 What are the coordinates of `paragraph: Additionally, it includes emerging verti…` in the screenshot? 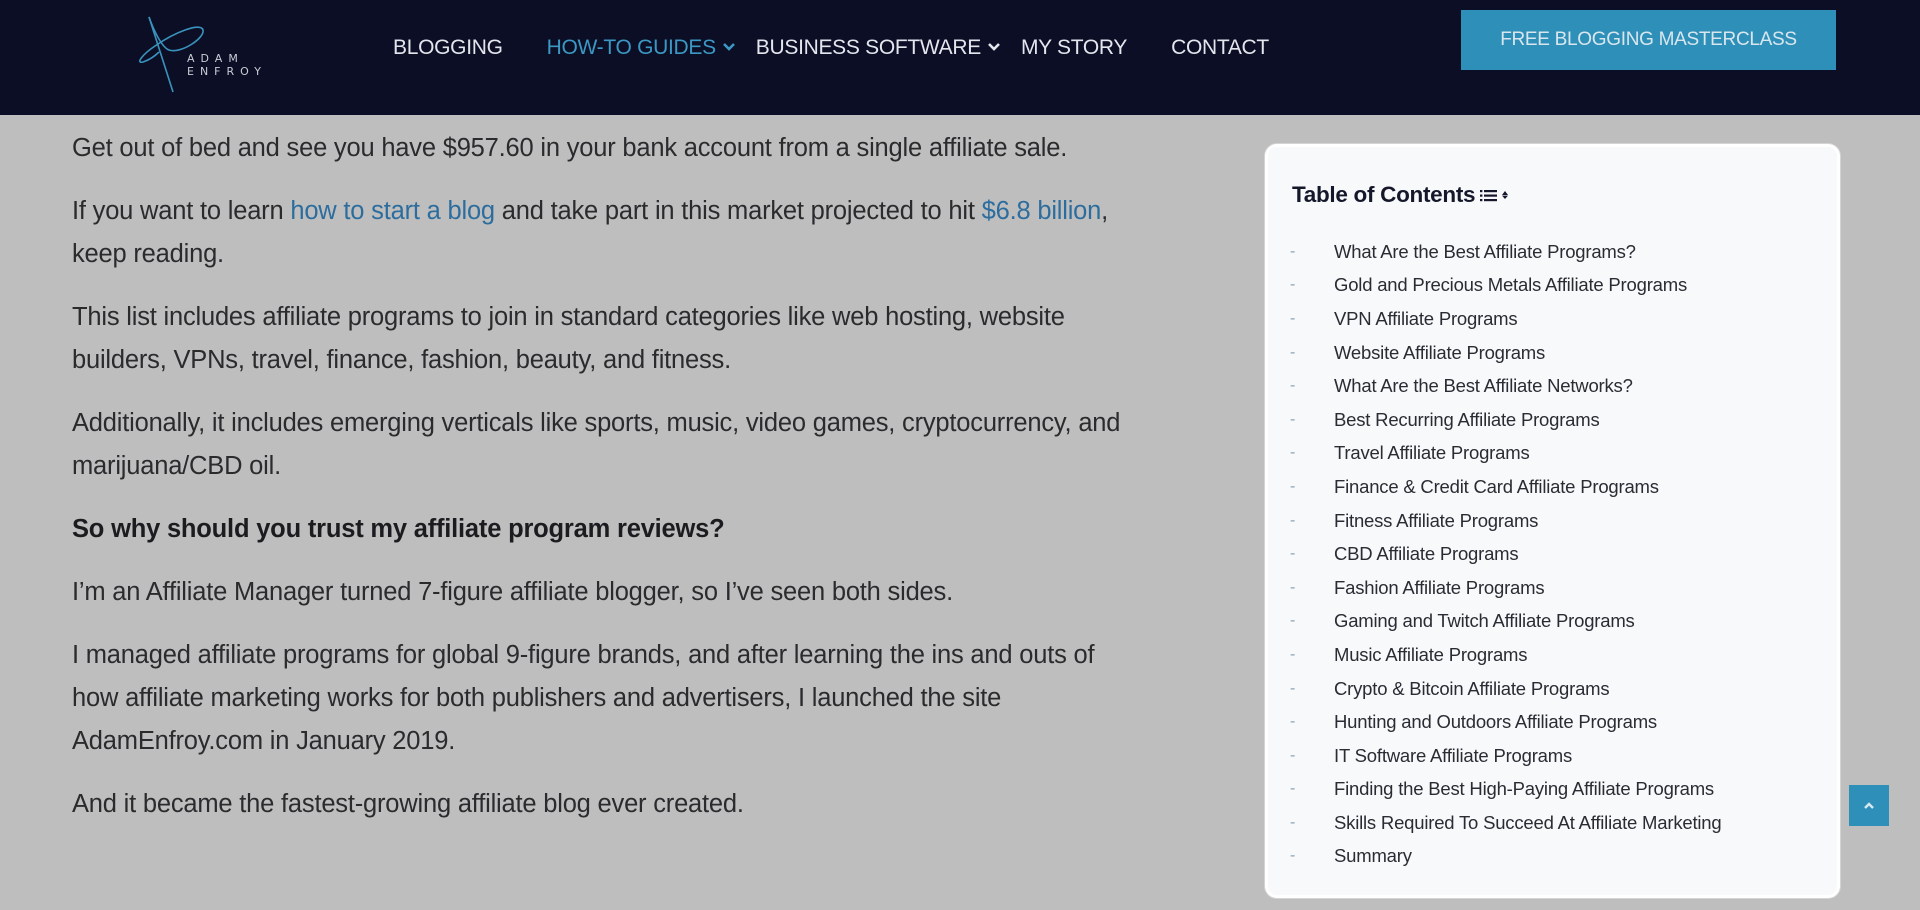 It's located at (596, 444).